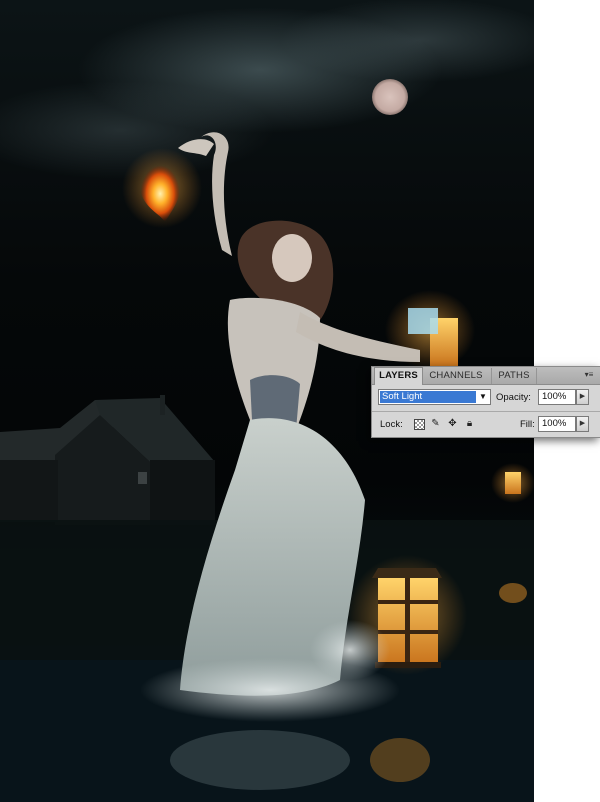  Describe the element at coordinates (483, 397) in the screenshot. I see `chevron-down-icon: ▼` at that location.